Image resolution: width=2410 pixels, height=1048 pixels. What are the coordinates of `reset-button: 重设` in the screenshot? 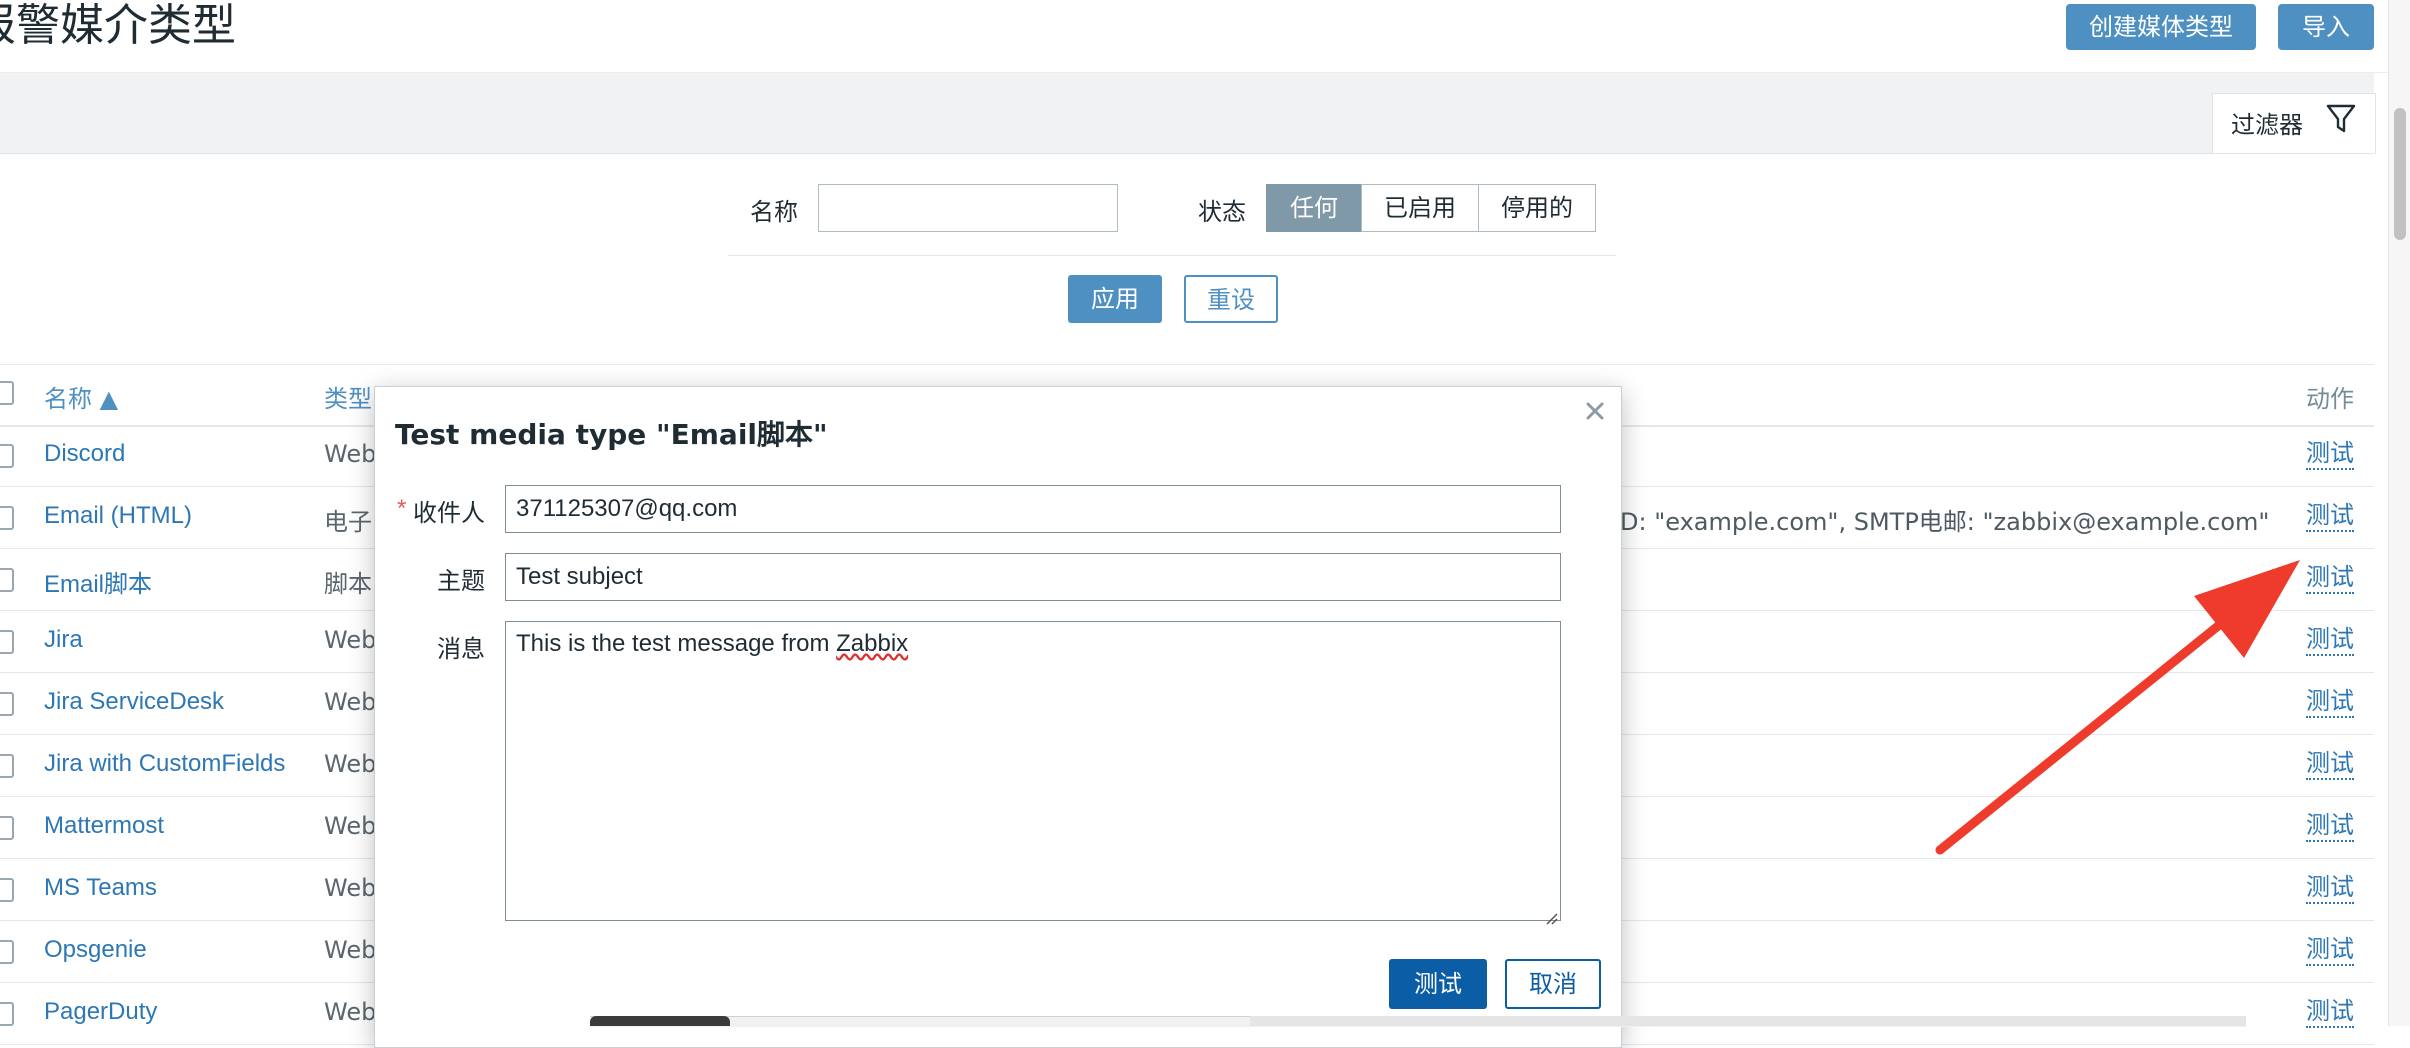 It's located at (1231, 299).